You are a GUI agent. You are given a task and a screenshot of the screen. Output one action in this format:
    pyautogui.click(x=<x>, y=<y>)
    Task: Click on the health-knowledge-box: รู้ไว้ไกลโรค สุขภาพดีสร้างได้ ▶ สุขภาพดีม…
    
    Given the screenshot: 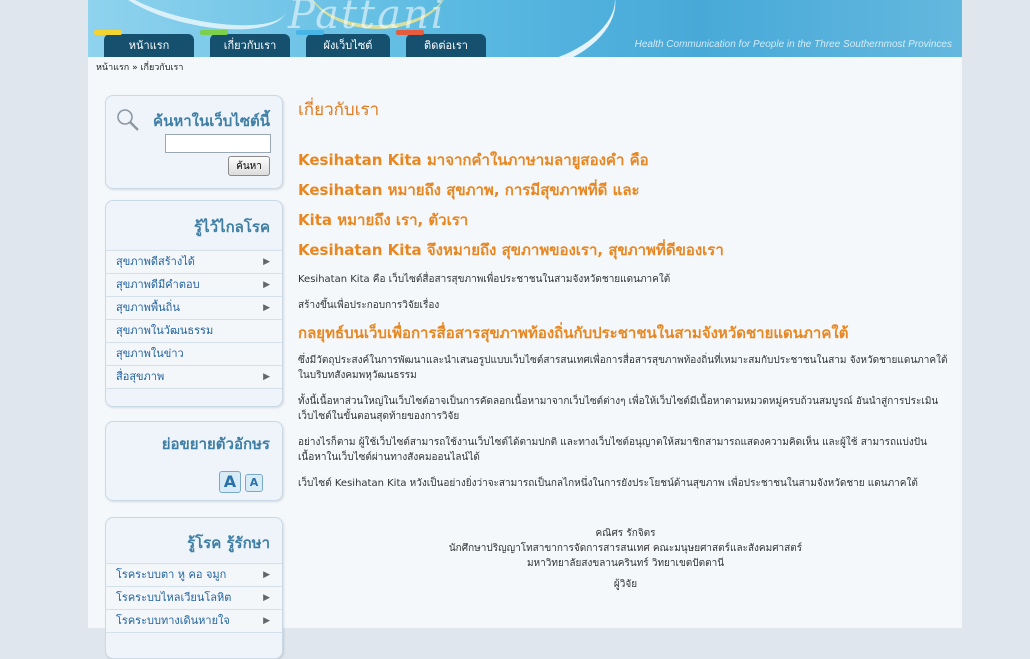 What is the action you would take?
    pyautogui.click(x=194, y=303)
    